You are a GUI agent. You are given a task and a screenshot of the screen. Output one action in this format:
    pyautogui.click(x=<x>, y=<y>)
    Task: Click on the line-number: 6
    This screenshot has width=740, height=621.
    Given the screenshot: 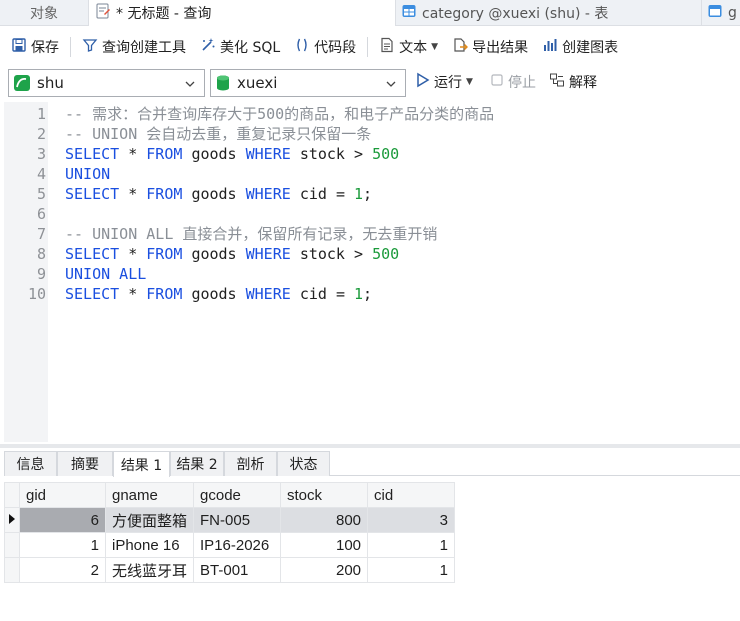 What is the action you would take?
    pyautogui.click(x=41, y=214)
    